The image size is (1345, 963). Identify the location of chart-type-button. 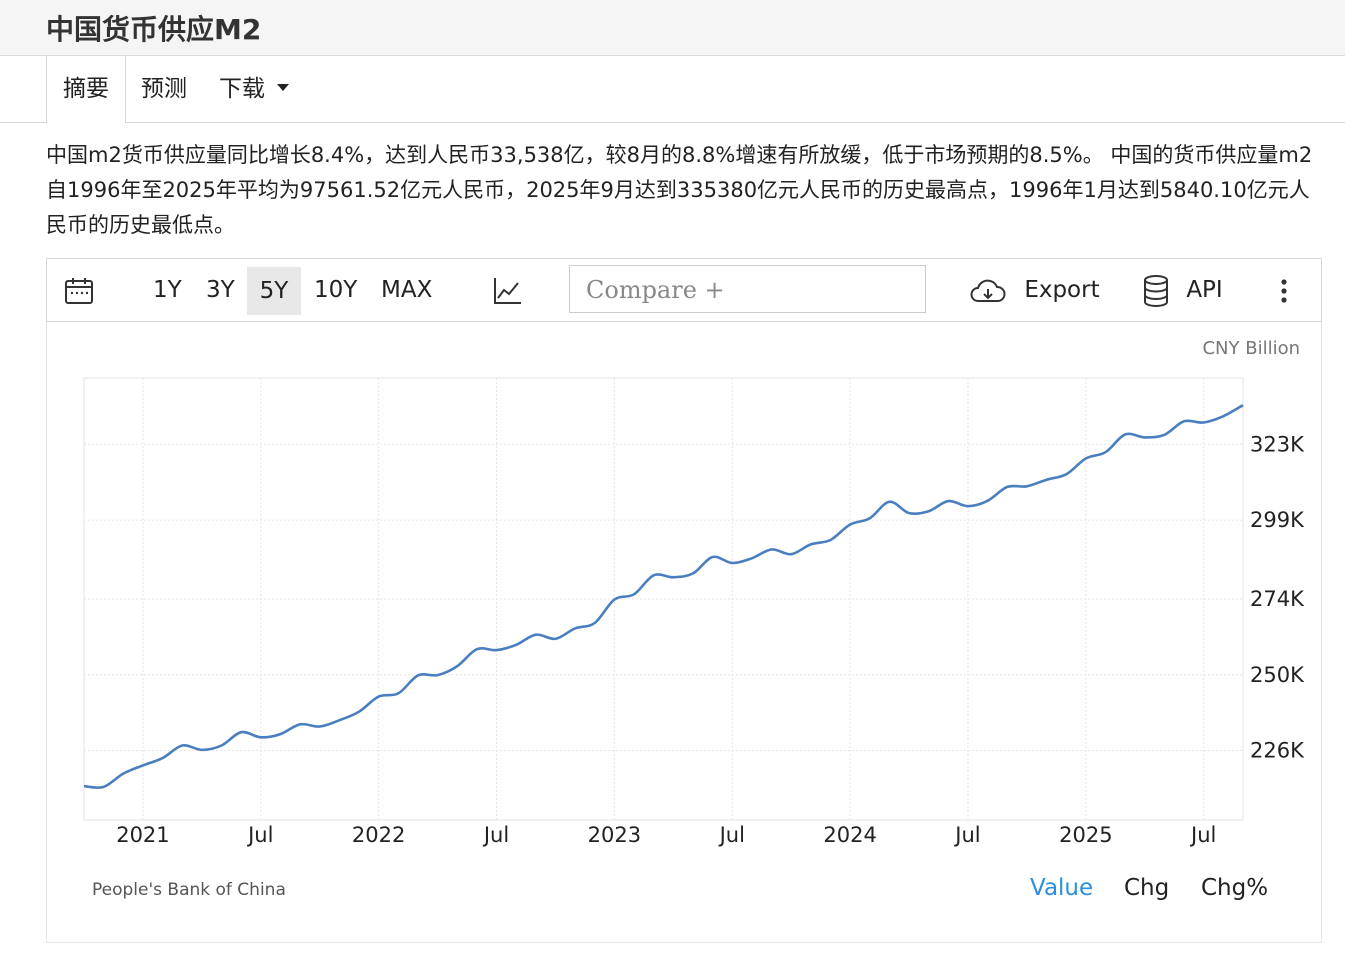
(508, 290).